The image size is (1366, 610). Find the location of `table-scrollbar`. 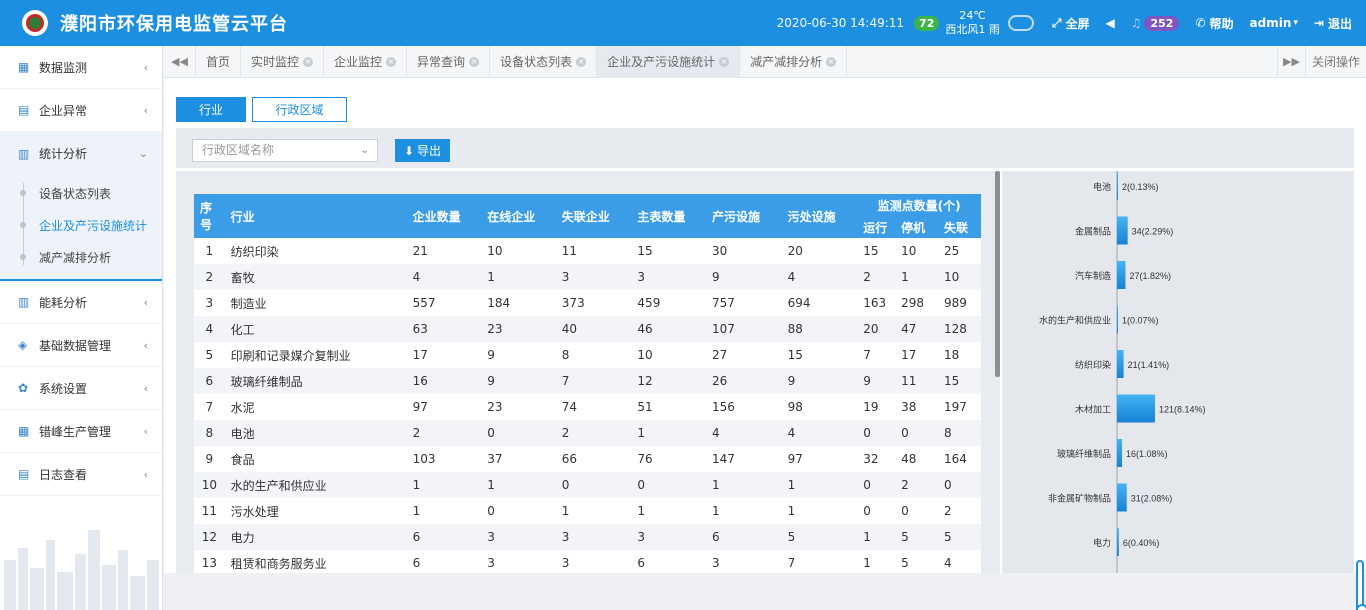

table-scrollbar is located at coordinates (997, 274).